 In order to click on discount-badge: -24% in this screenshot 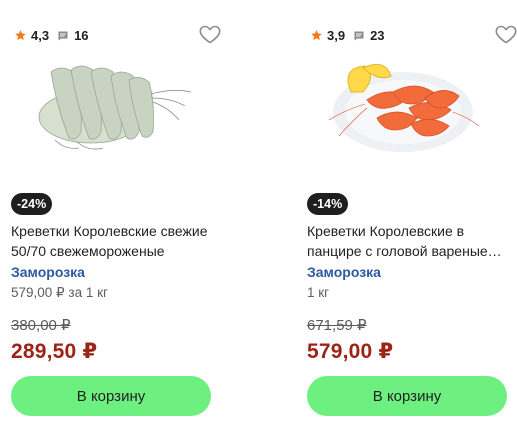, I will do `click(32, 204)`.